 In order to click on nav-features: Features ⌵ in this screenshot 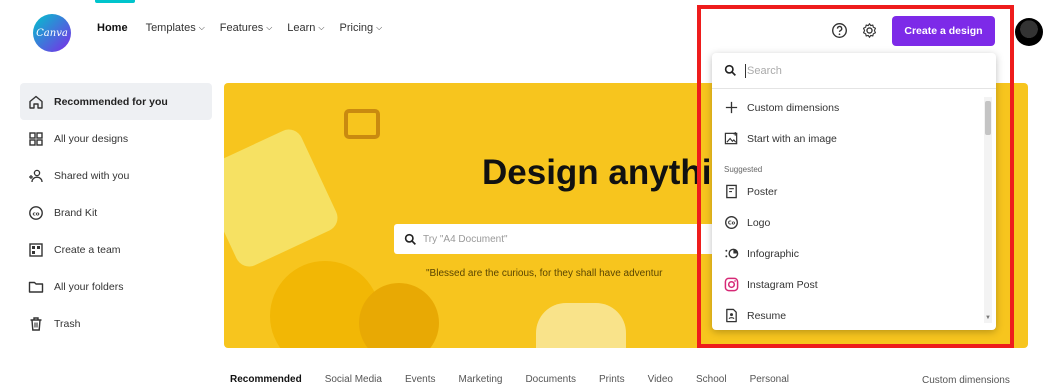, I will do `click(246, 28)`.